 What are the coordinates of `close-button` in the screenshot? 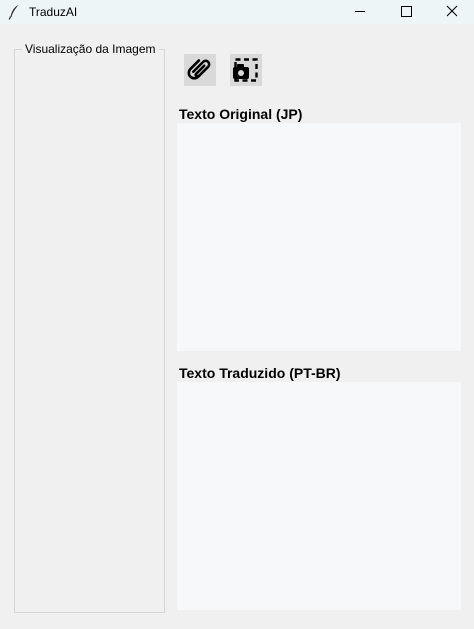 It's located at (451, 12).